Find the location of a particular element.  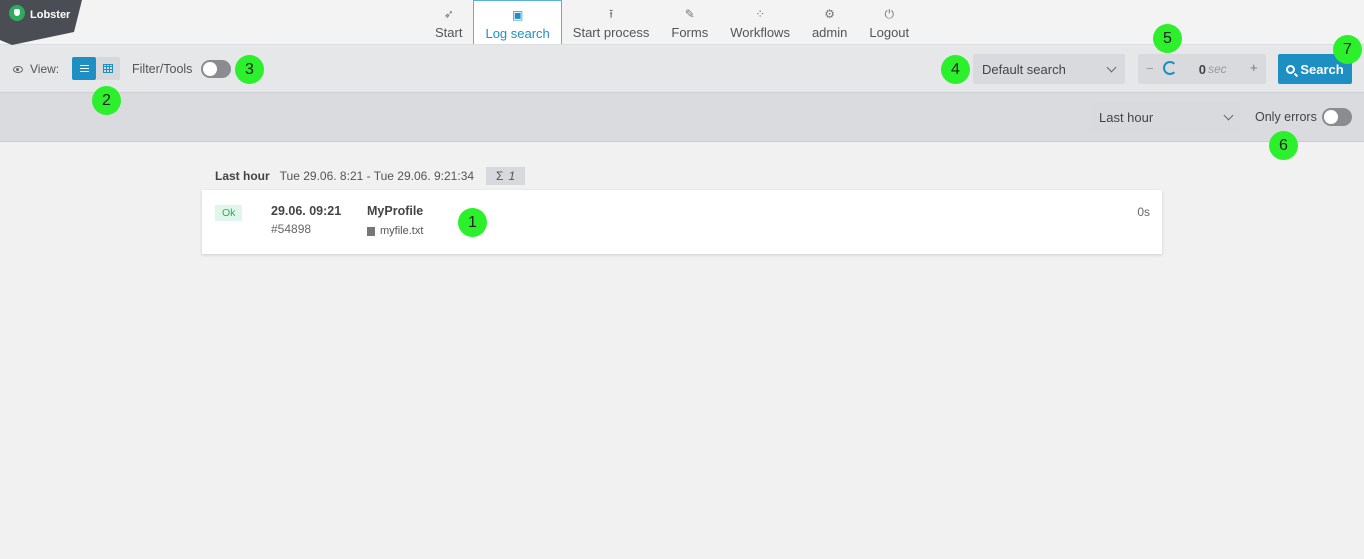

entry-file: myfile.txt is located at coordinates (395, 231).